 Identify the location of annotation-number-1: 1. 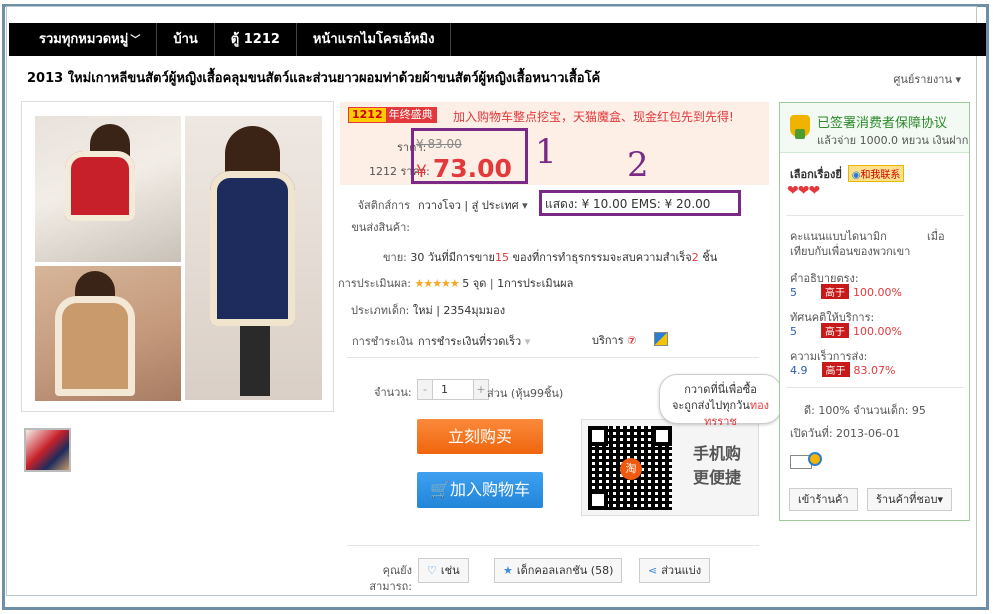
(546, 152).